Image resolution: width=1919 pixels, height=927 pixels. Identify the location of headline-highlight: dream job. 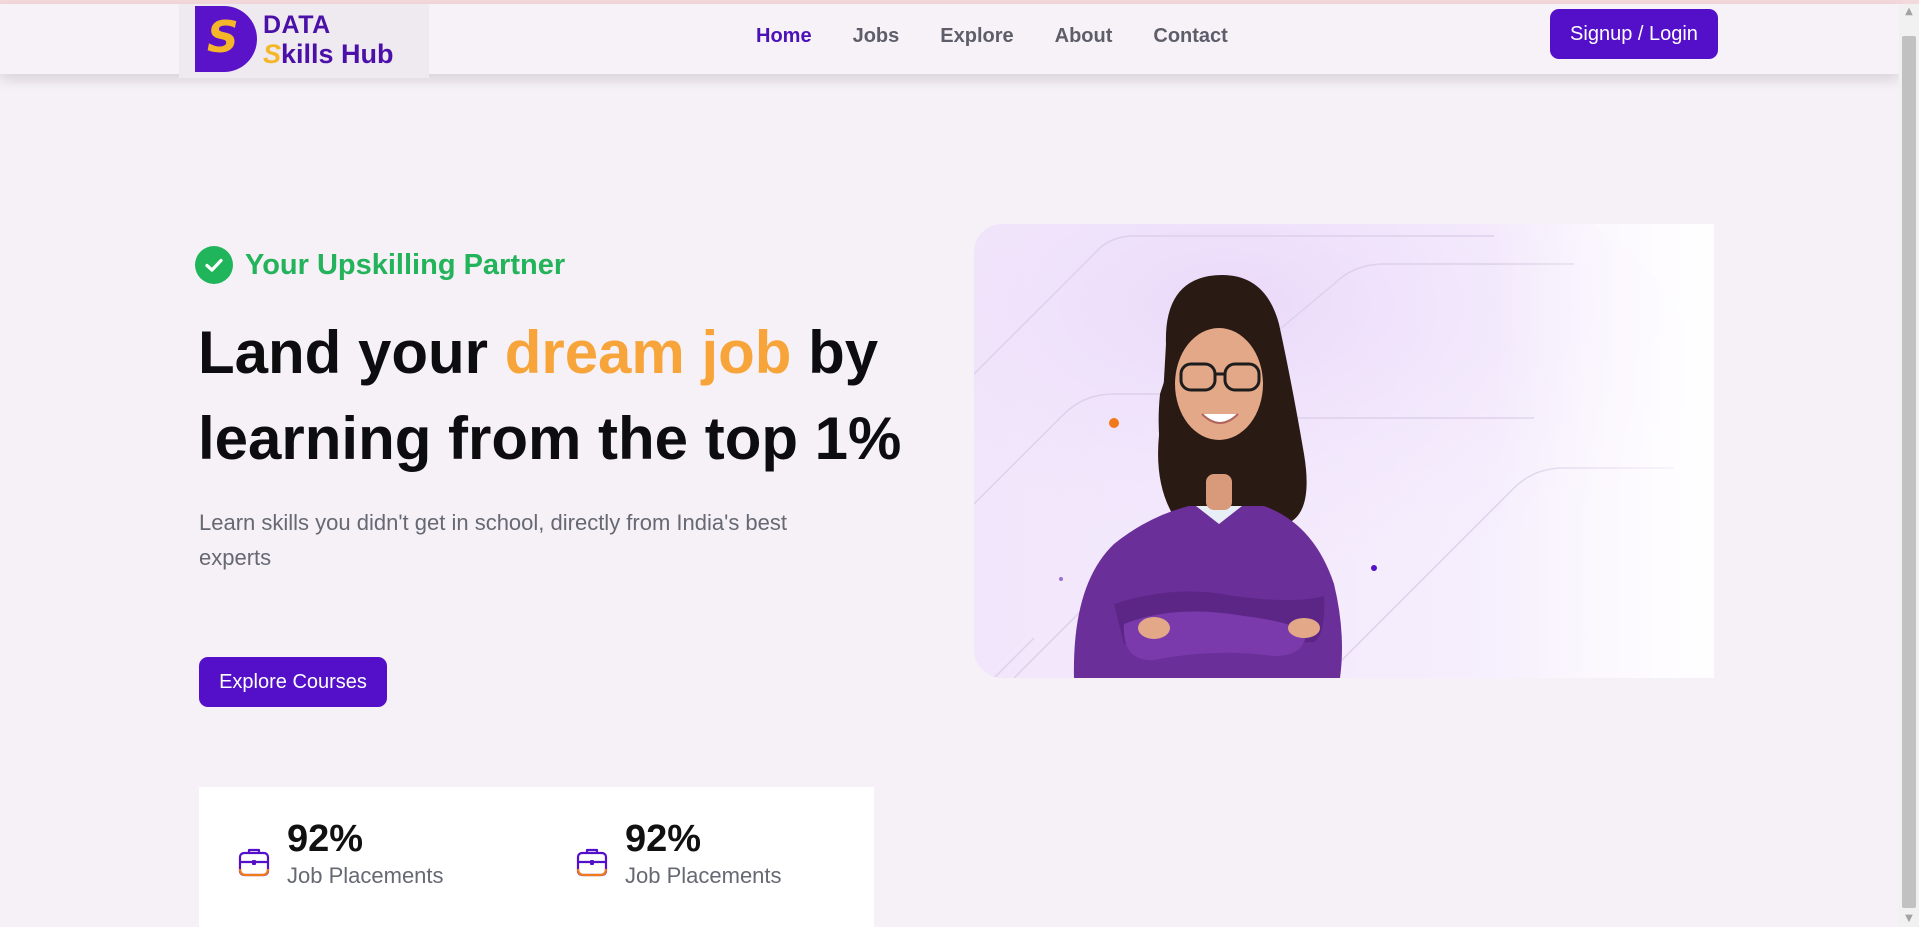
(648, 352).